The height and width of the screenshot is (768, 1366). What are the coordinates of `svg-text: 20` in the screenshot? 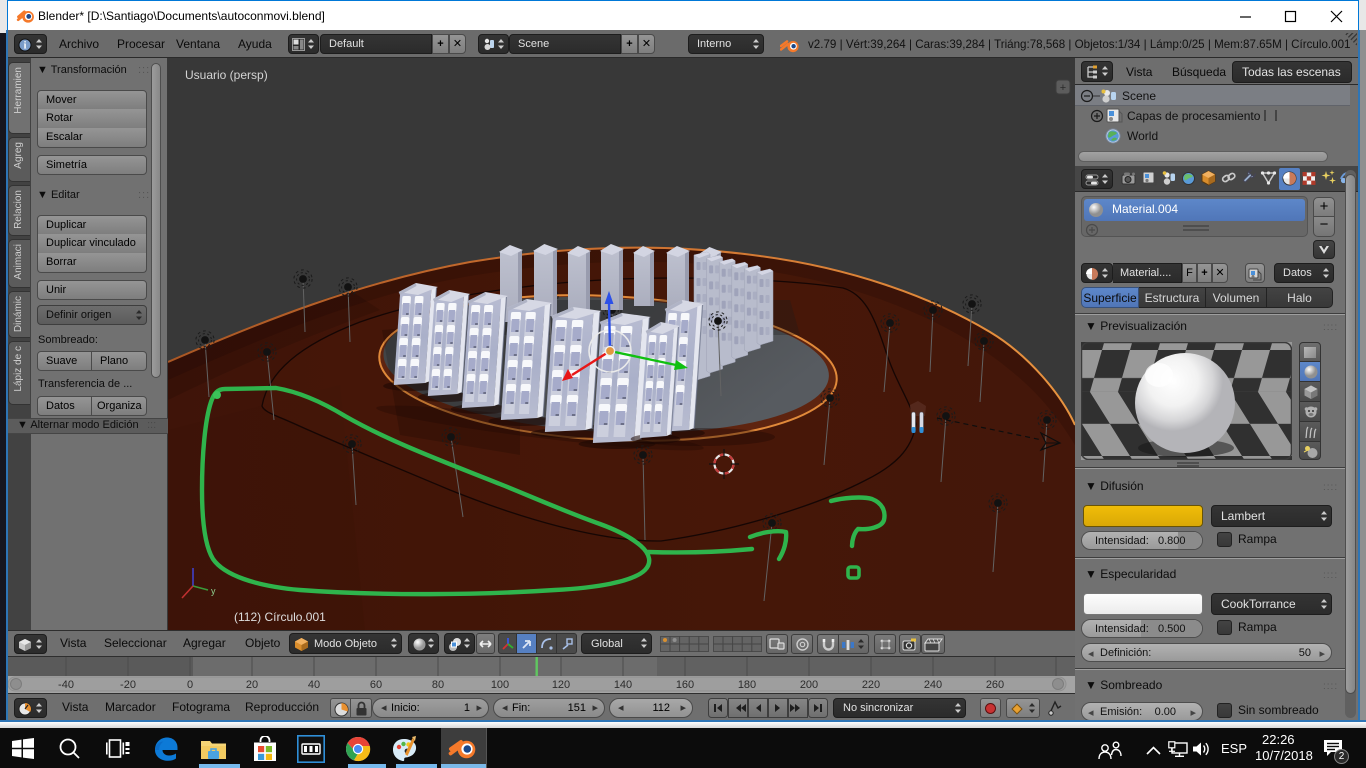 It's located at (252, 685).